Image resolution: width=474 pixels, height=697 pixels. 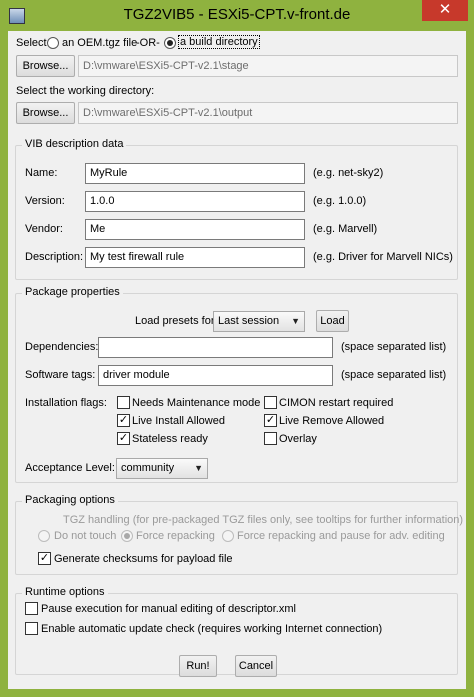 I want to click on vendor-input: Me, so click(x=195, y=229).